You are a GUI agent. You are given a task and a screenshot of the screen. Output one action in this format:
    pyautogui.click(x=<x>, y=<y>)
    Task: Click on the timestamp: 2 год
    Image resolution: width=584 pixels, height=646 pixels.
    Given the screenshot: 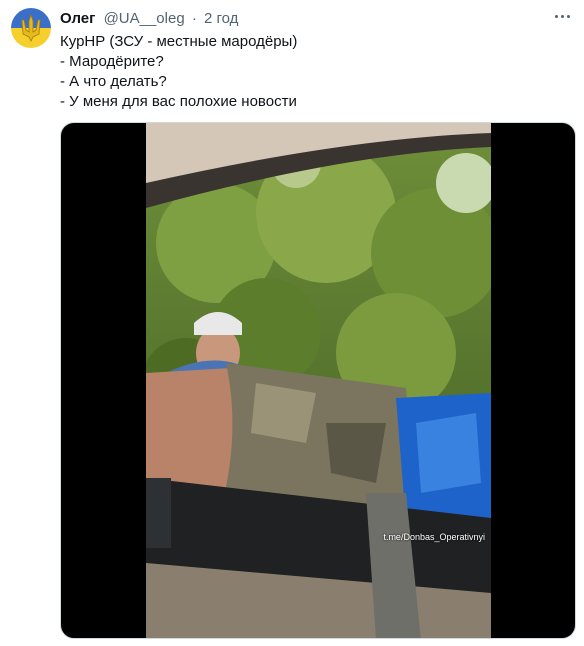 What is the action you would take?
    pyautogui.click(x=221, y=18)
    